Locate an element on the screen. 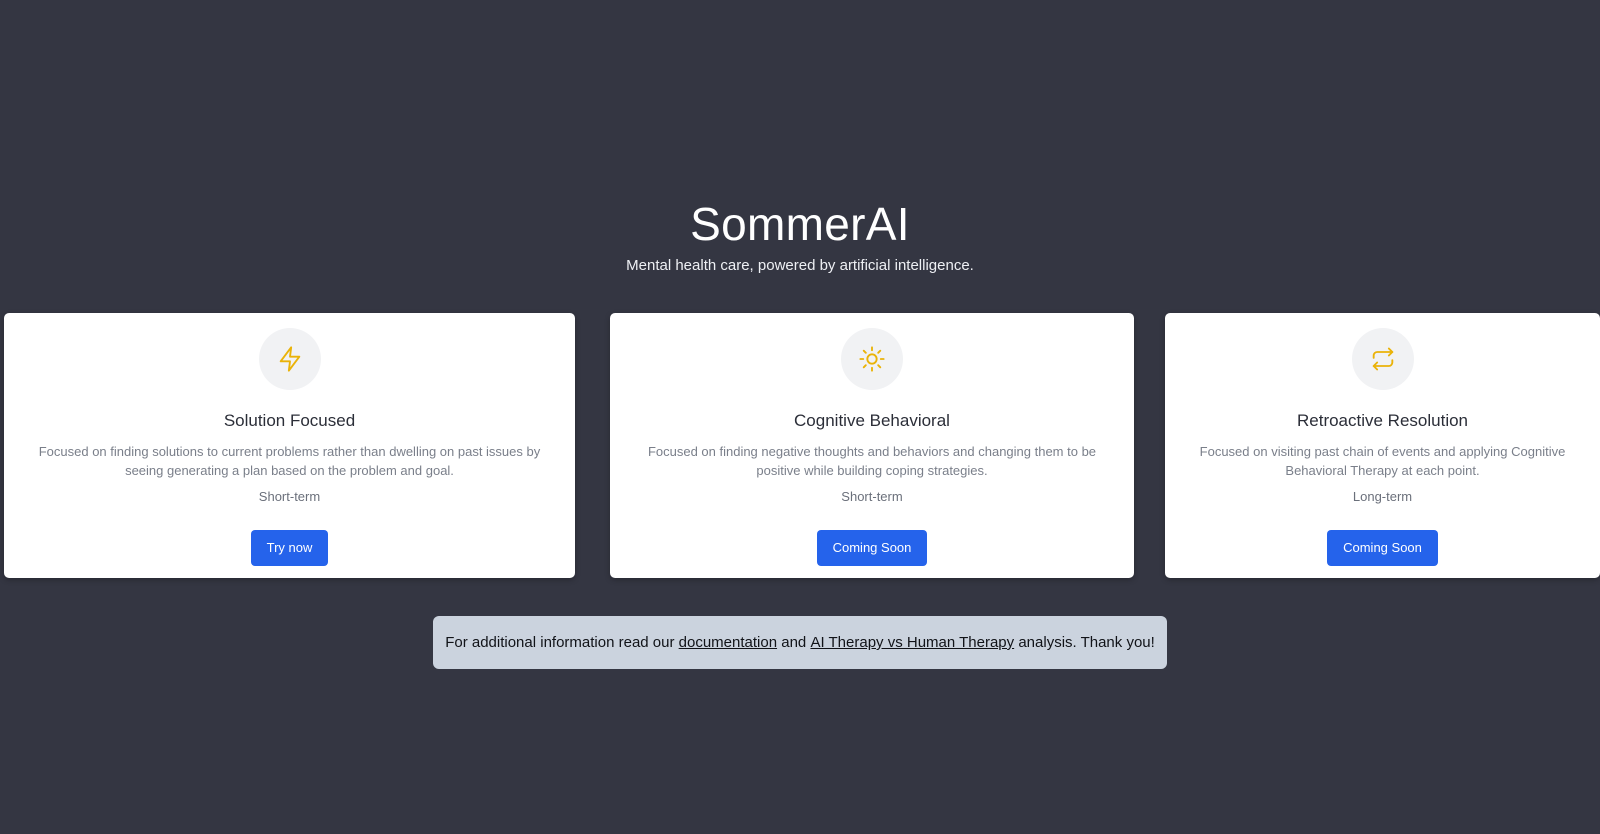 This screenshot has height=834, width=1600. info-connector: and is located at coordinates (794, 642).